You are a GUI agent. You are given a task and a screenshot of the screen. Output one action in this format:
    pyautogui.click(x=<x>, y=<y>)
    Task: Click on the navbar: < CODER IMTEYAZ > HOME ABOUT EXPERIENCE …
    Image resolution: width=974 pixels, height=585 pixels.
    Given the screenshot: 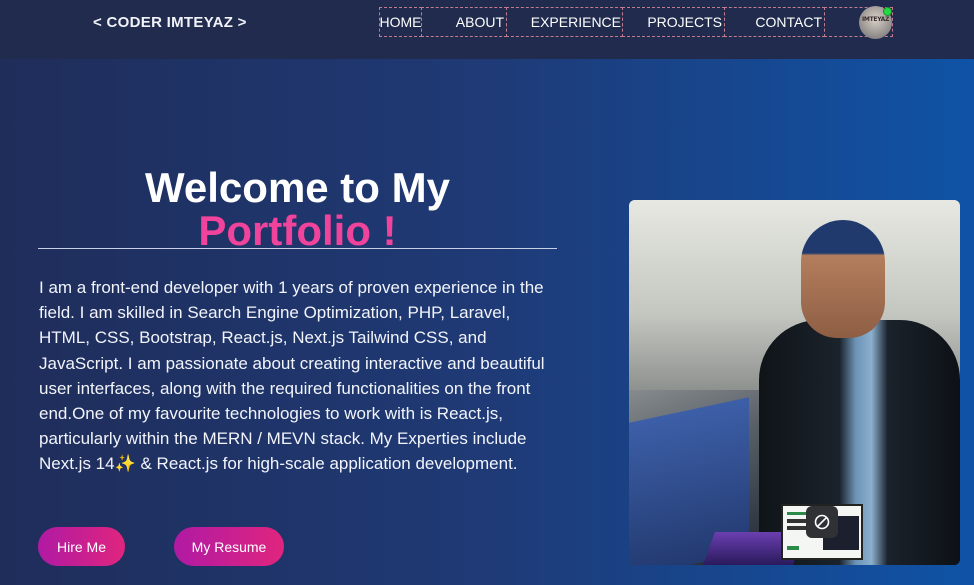 What is the action you would take?
    pyautogui.click(x=487, y=29)
    